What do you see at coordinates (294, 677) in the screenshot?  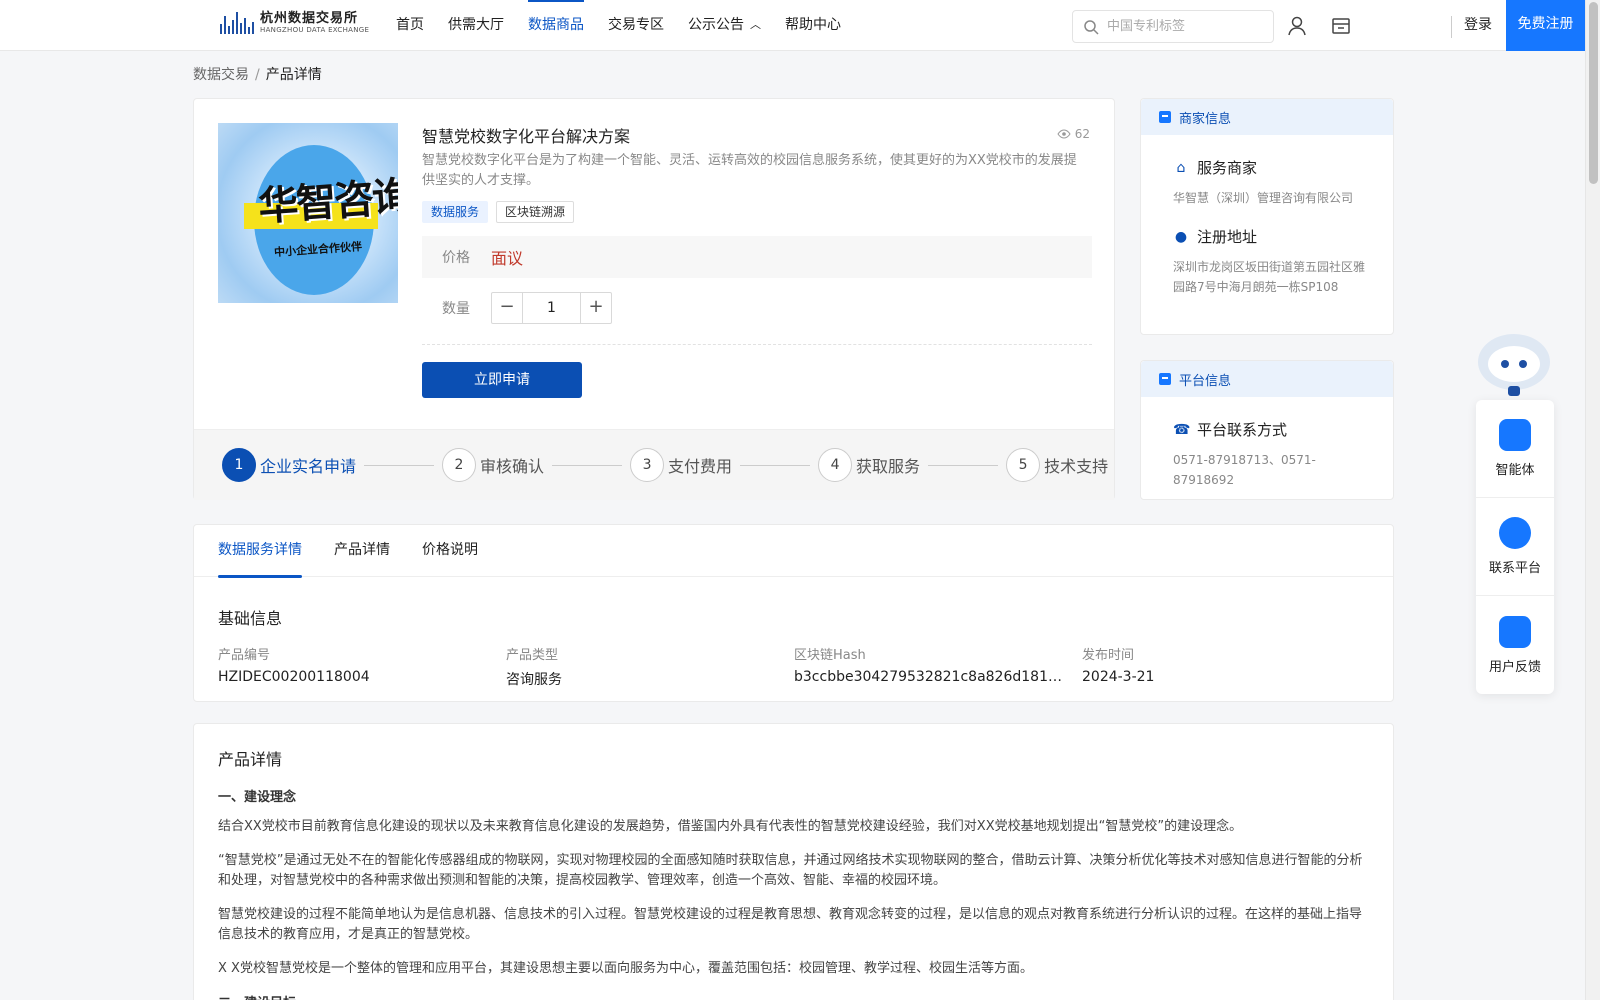 I see `info-value: HZIDEC00200118004` at bounding box center [294, 677].